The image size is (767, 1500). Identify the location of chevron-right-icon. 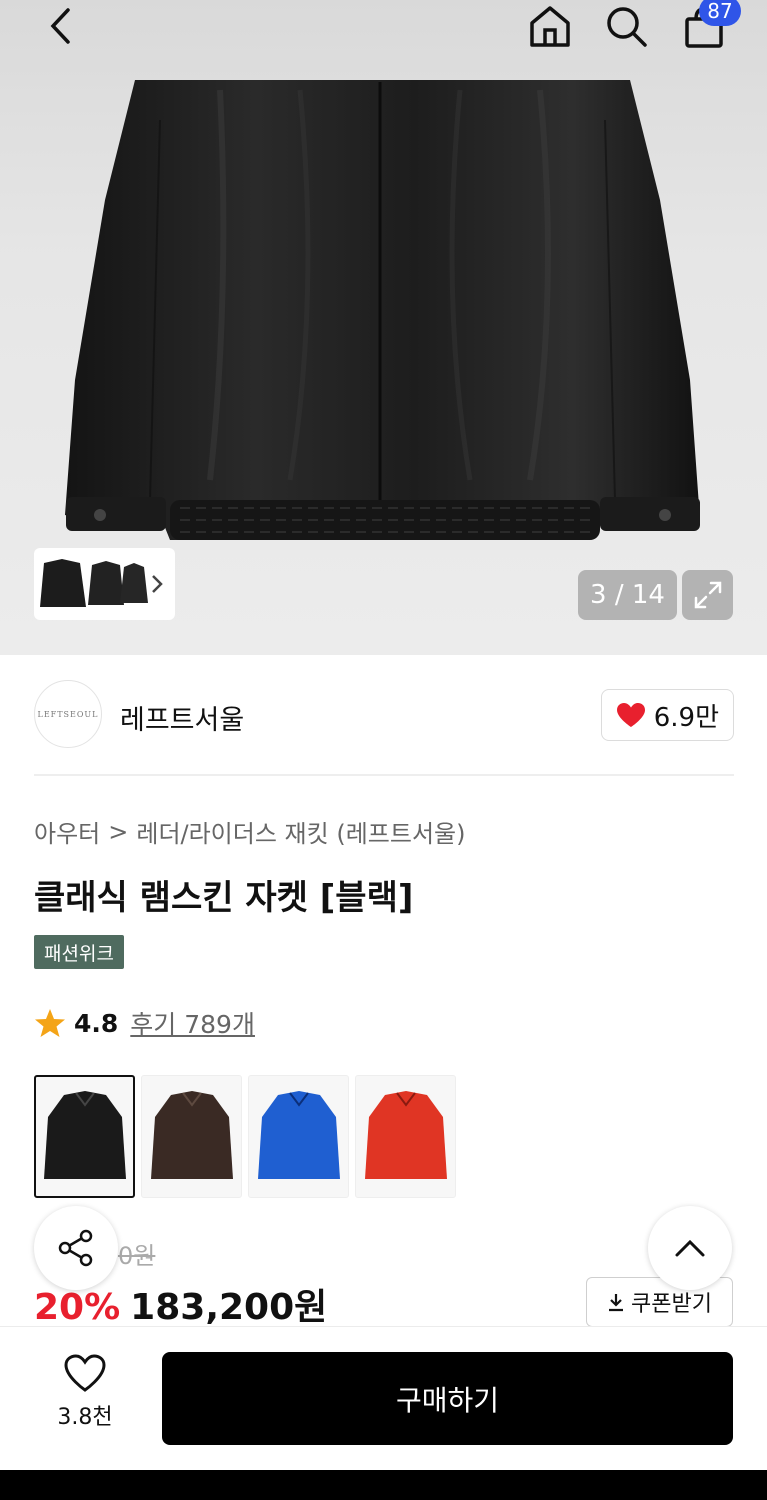
(157, 584).